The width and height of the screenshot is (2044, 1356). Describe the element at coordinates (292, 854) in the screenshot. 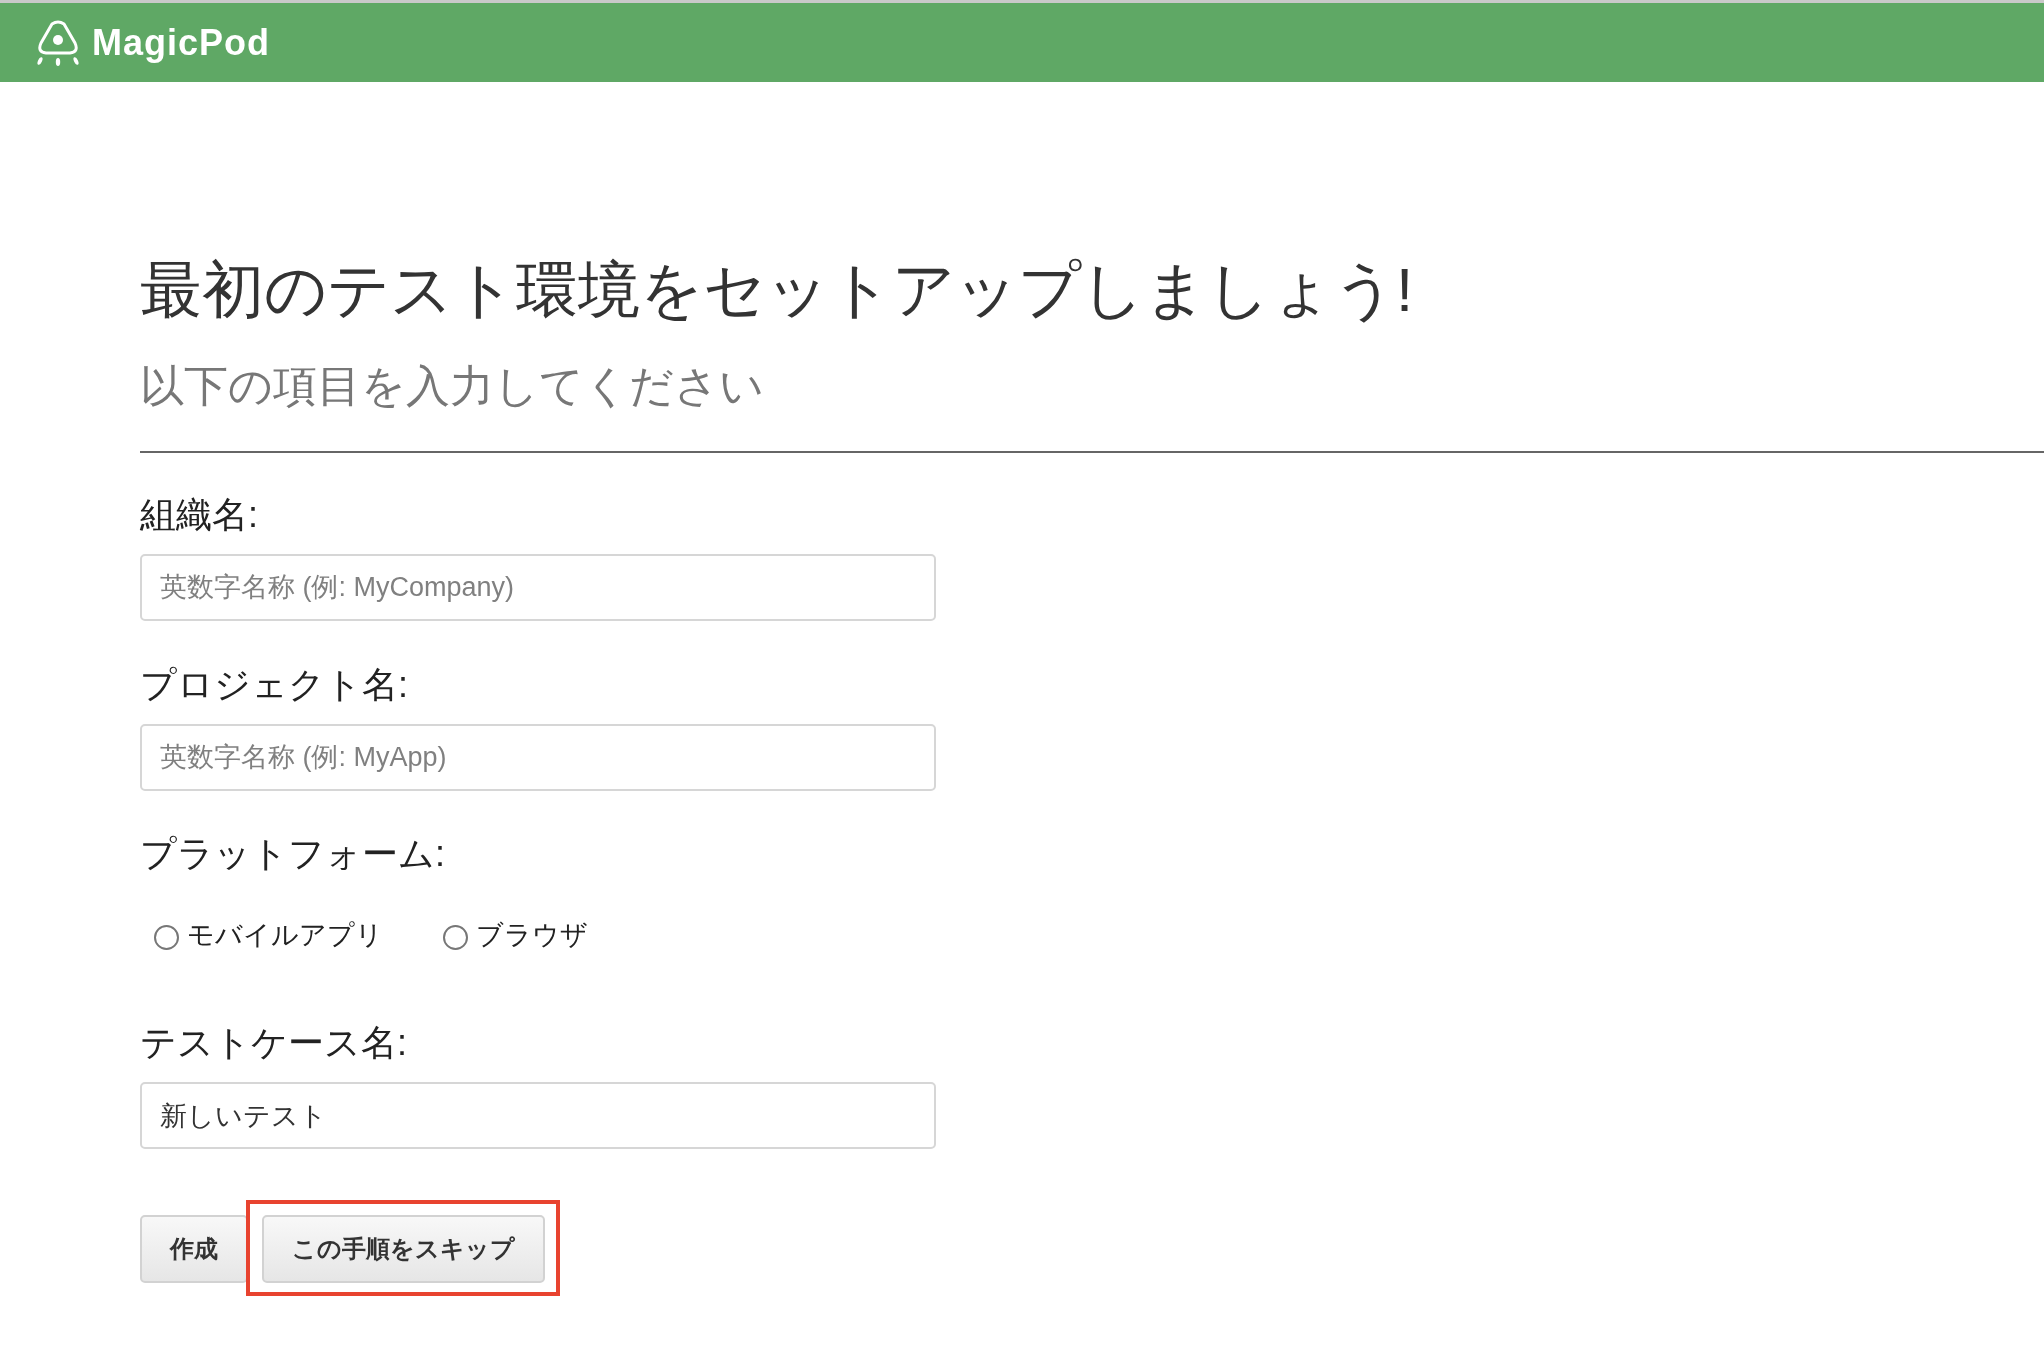

I see `field-label: プラットフォーム:` at that location.